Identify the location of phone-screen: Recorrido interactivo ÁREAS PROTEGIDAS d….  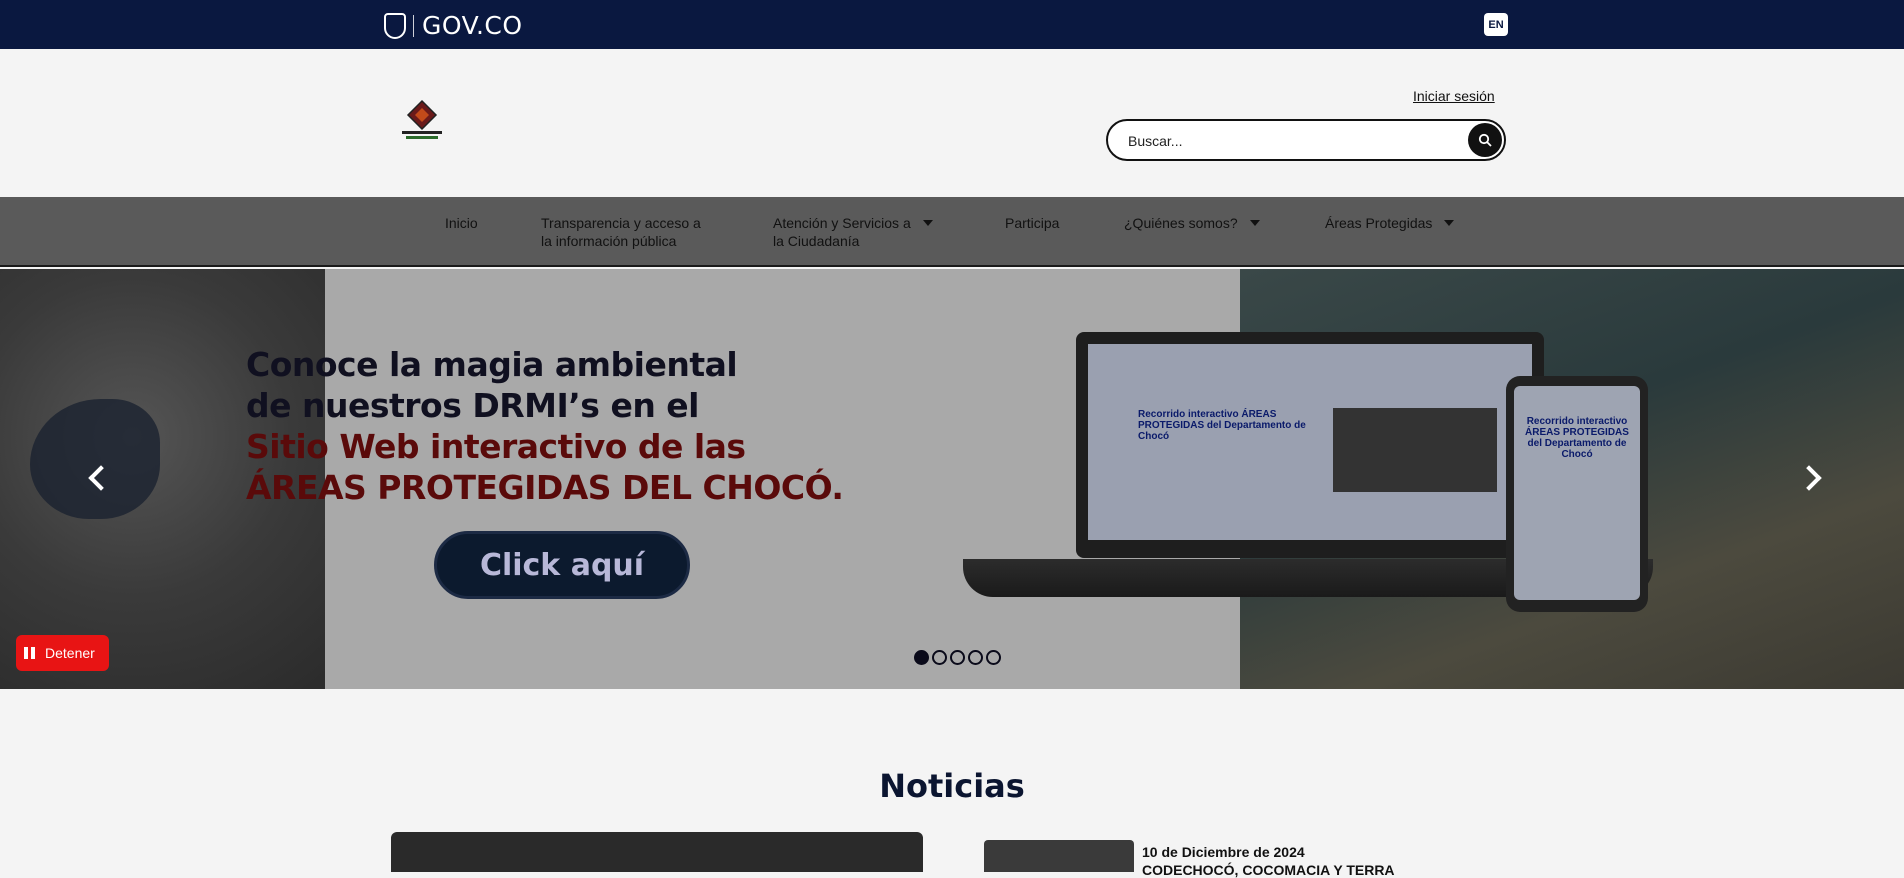
(1577, 493).